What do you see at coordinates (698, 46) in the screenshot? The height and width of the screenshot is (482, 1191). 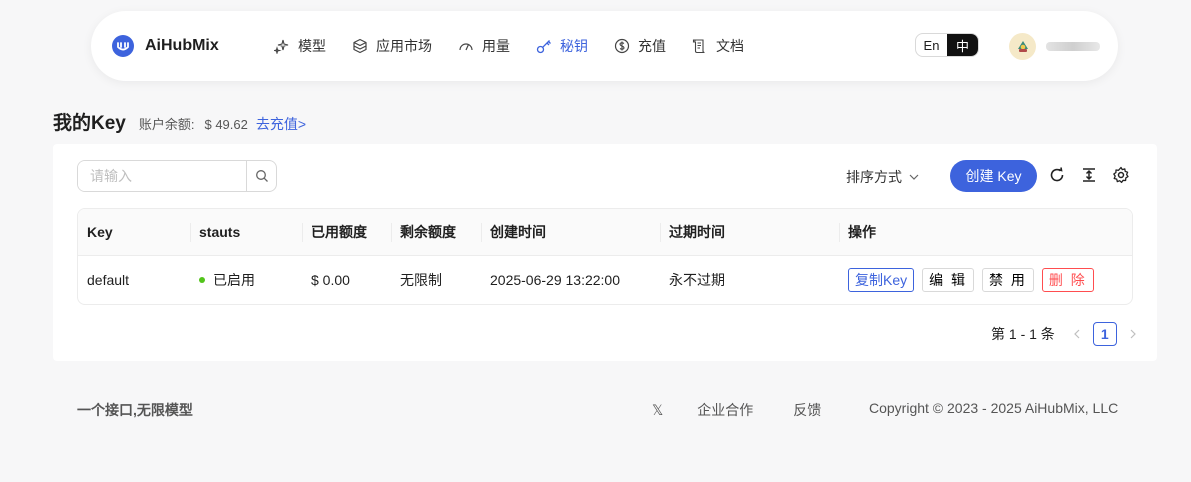 I see `scroll-icon` at bounding box center [698, 46].